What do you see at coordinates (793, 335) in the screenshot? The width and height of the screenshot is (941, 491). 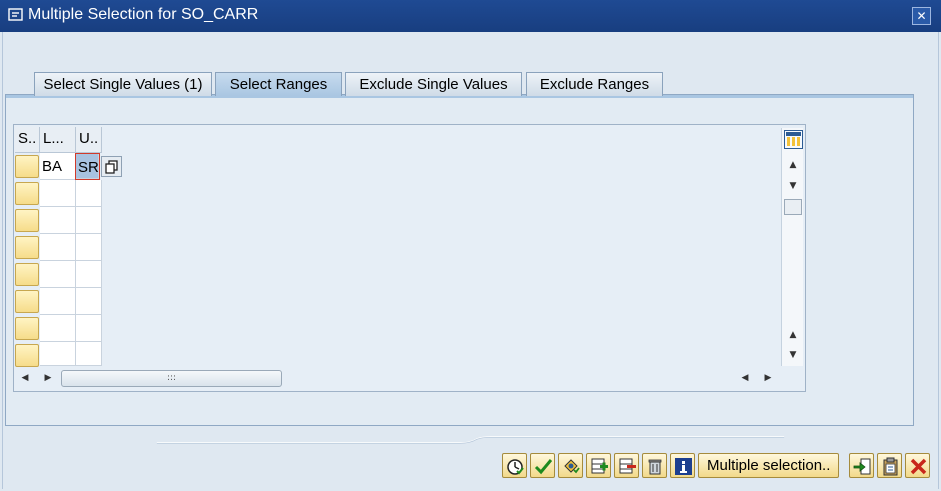 I see `scroll-up-icon: ▲` at bounding box center [793, 335].